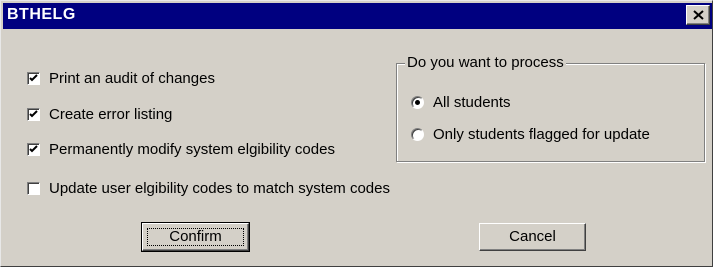 The width and height of the screenshot is (715, 269). What do you see at coordinates (132, 78) in the screenshot?
I see `print-audit-label: Print an audit of changes` at bounding box center [132, 78].